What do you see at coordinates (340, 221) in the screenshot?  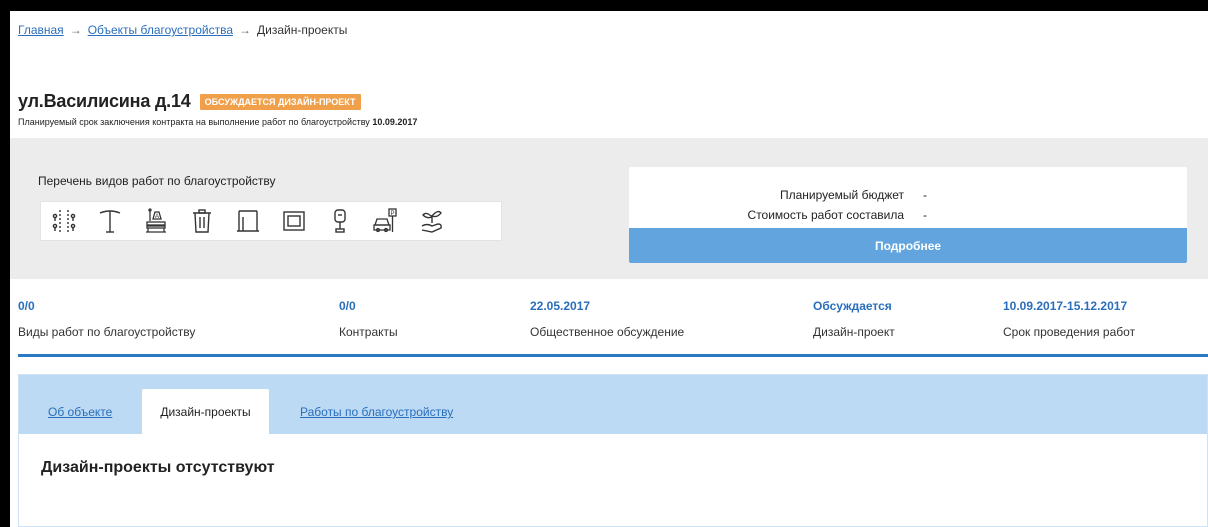 I see `parking-meter-icon` at bounding box center [340, 221].